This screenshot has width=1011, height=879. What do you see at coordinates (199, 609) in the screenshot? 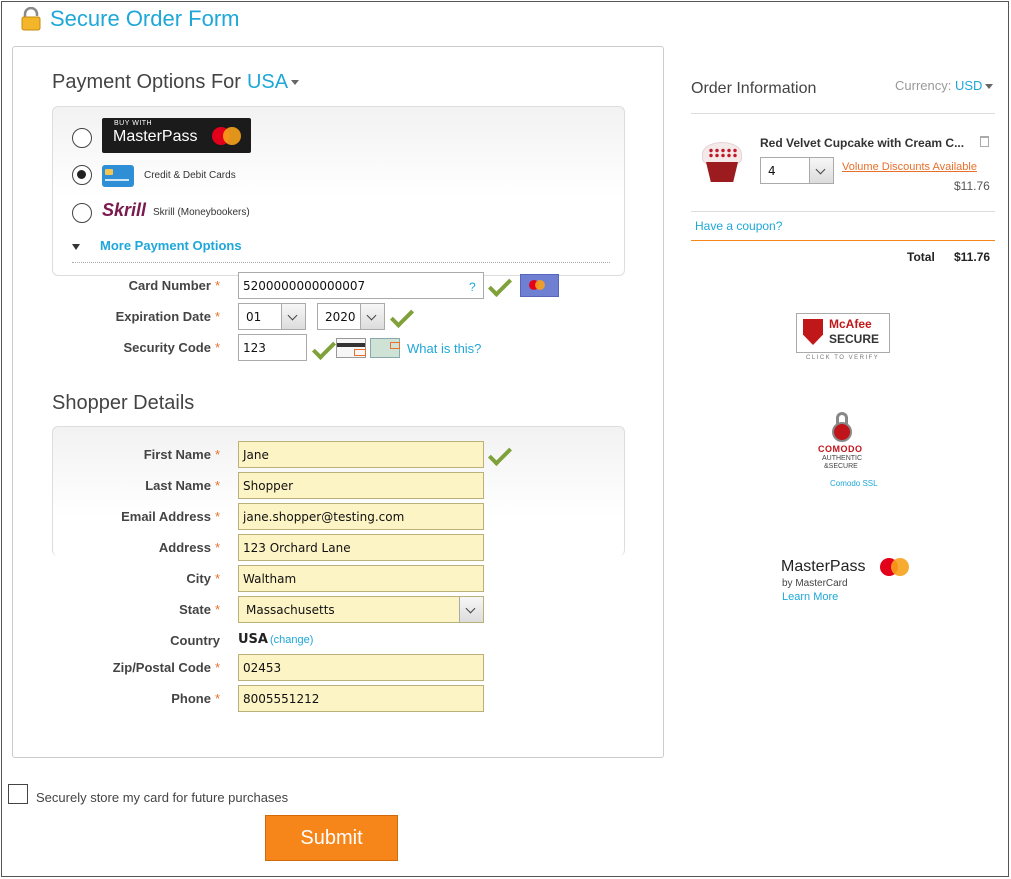
I see `state-label: State *` at bounding box center [199, 609].